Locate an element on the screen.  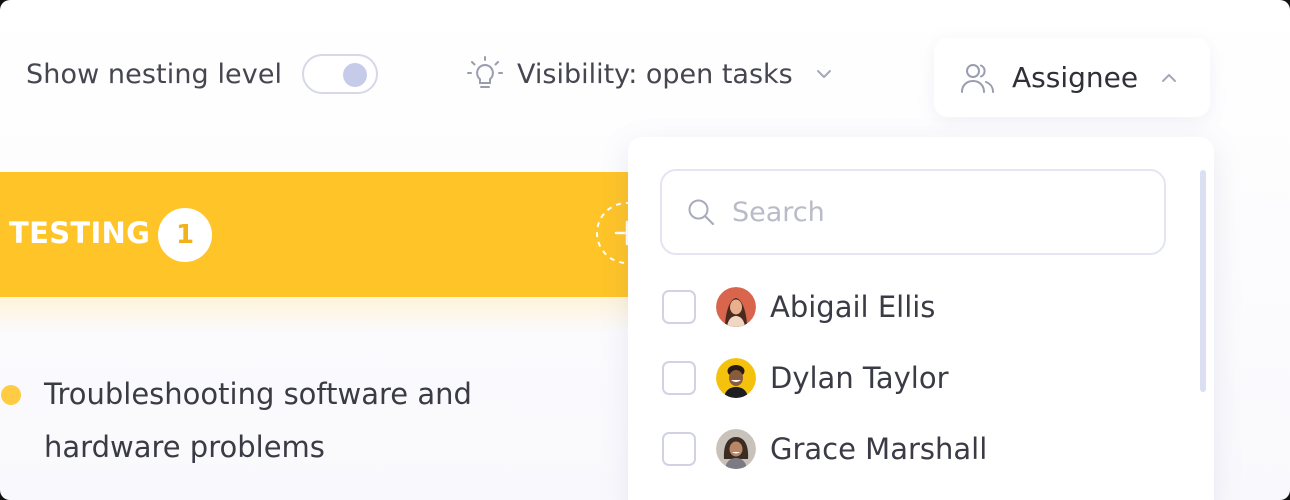
avatar-abigail-ellis is located at coordinates (736, 307).